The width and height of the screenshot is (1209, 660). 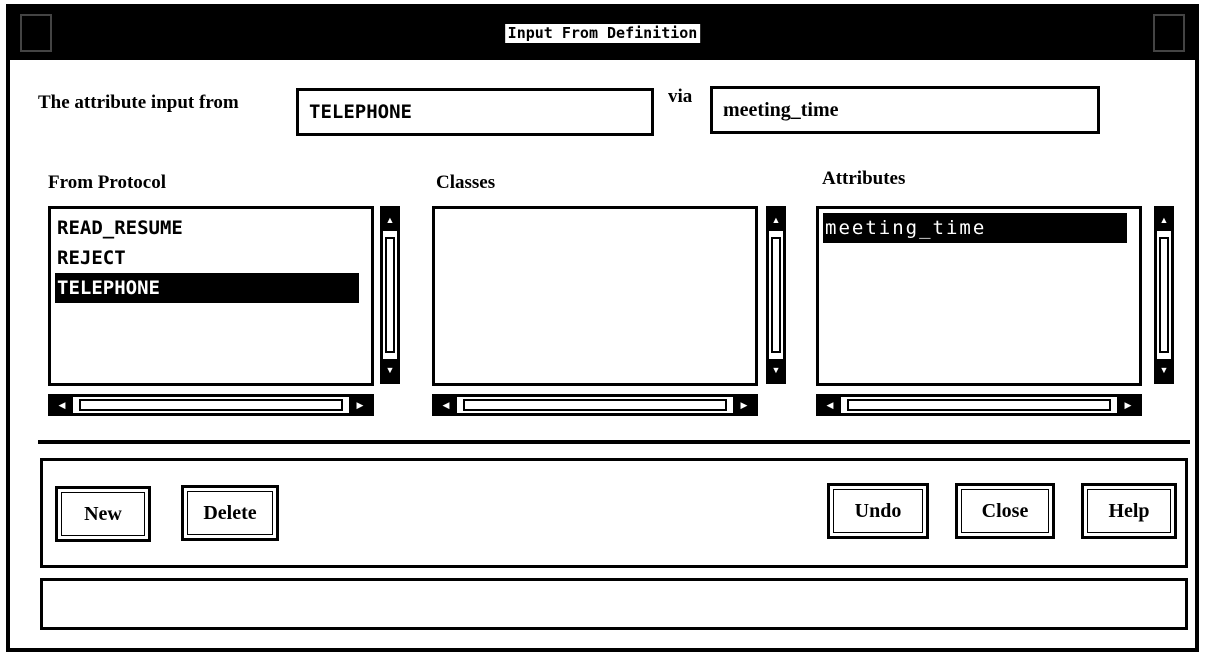 I want to click on protocol-vertical-scrollbar: ▲ ▼, so click(x=390, y=295).